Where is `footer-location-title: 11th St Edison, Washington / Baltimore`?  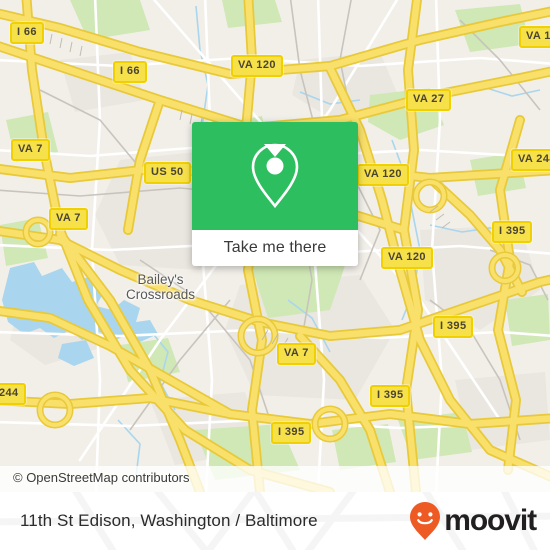 footer-location-title: 11th St Edison, Washington / Baltimore is located at coordinates (169, 520).